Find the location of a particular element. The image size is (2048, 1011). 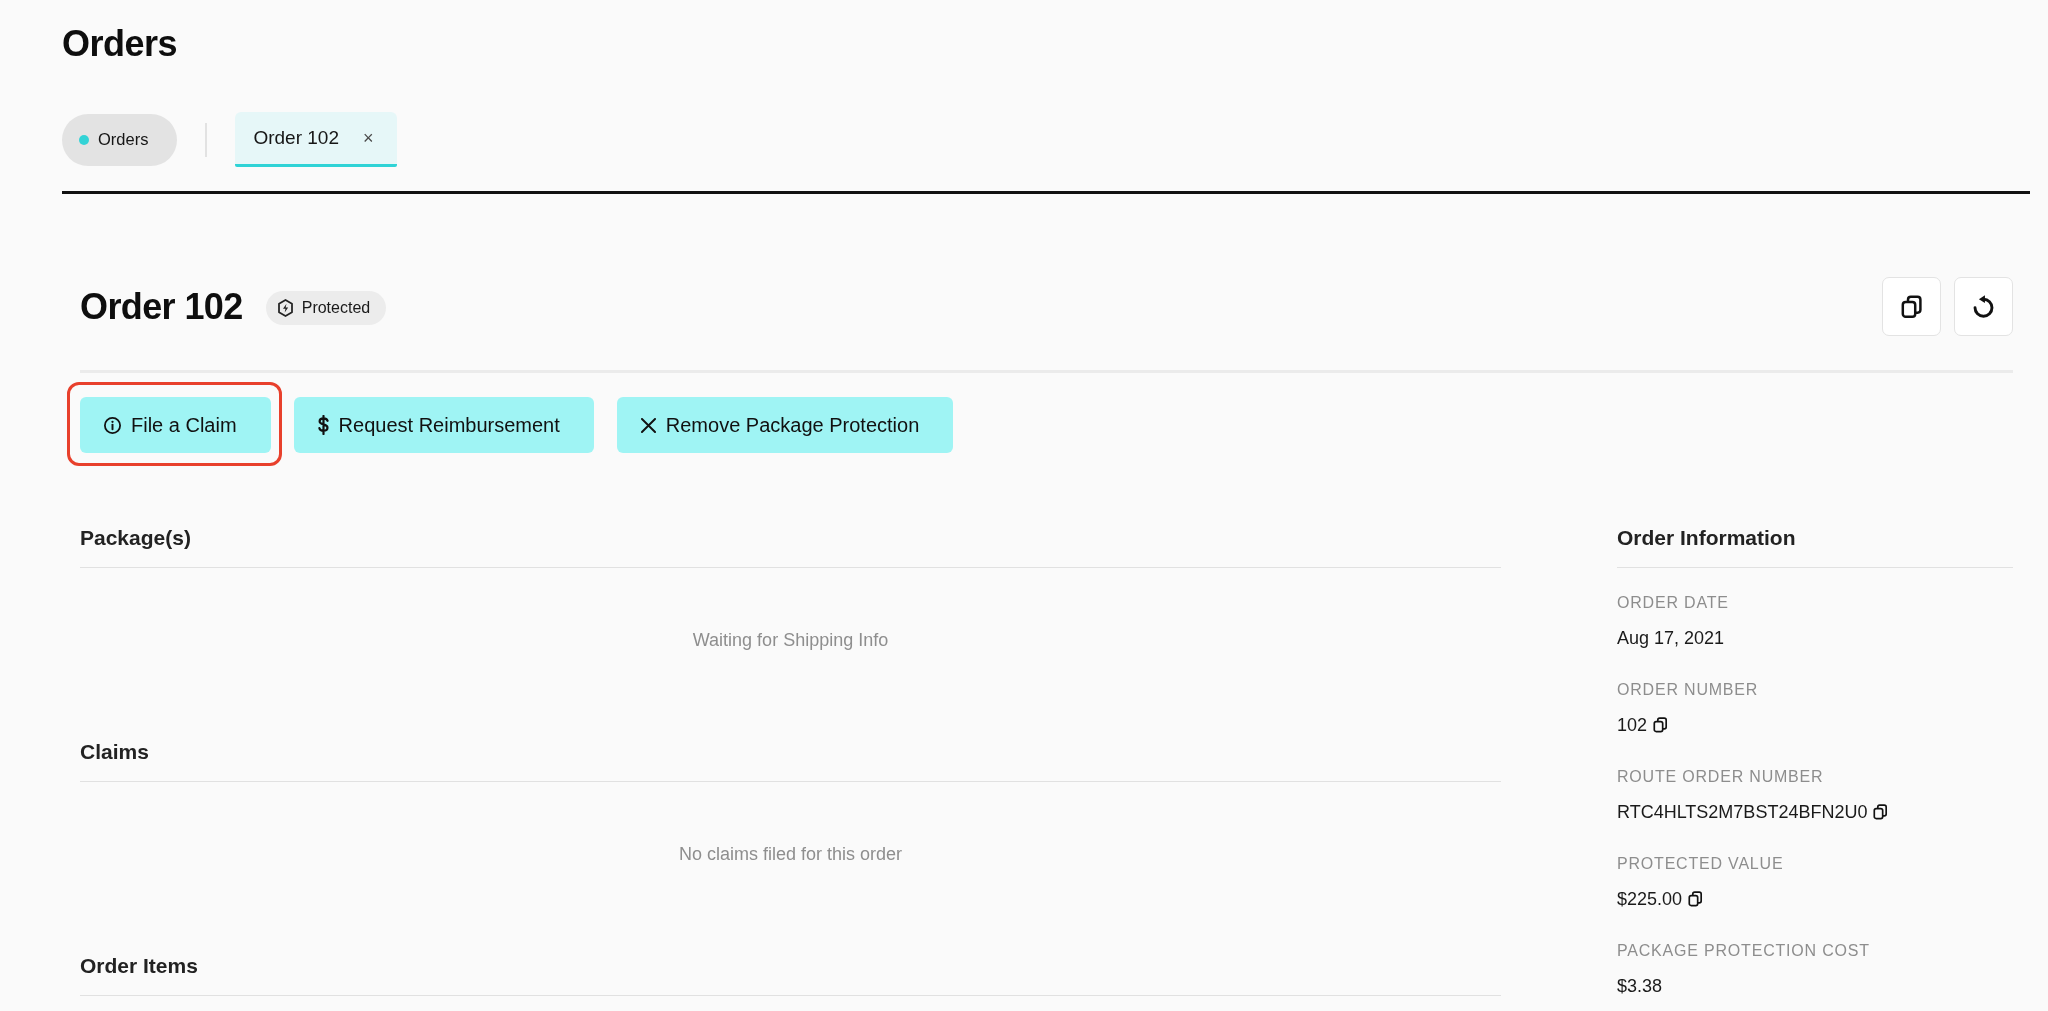

field-value: $225.00 is located at coordinates (1650, 899).